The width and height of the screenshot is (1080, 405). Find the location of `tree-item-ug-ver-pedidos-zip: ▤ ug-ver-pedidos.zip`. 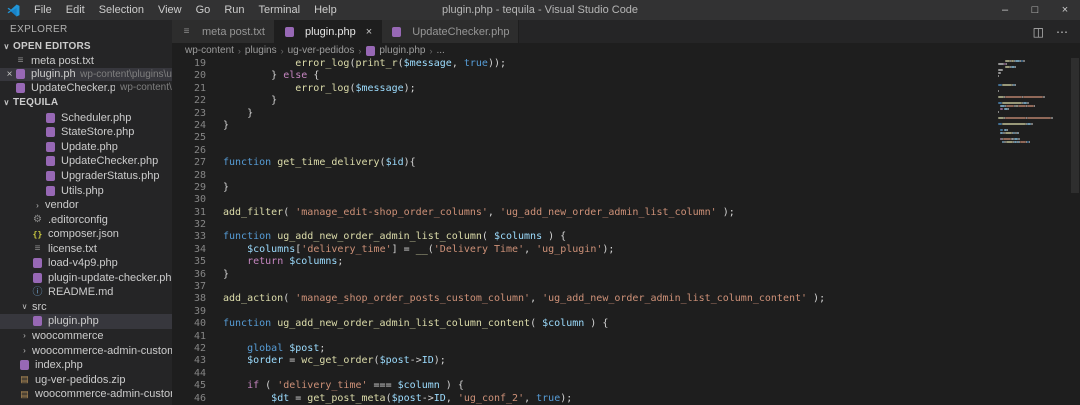

tree-item-ug-ver-pedidos-zip: ▤ ug-ver-pedidos.zip is located at coordinates (86, 379).